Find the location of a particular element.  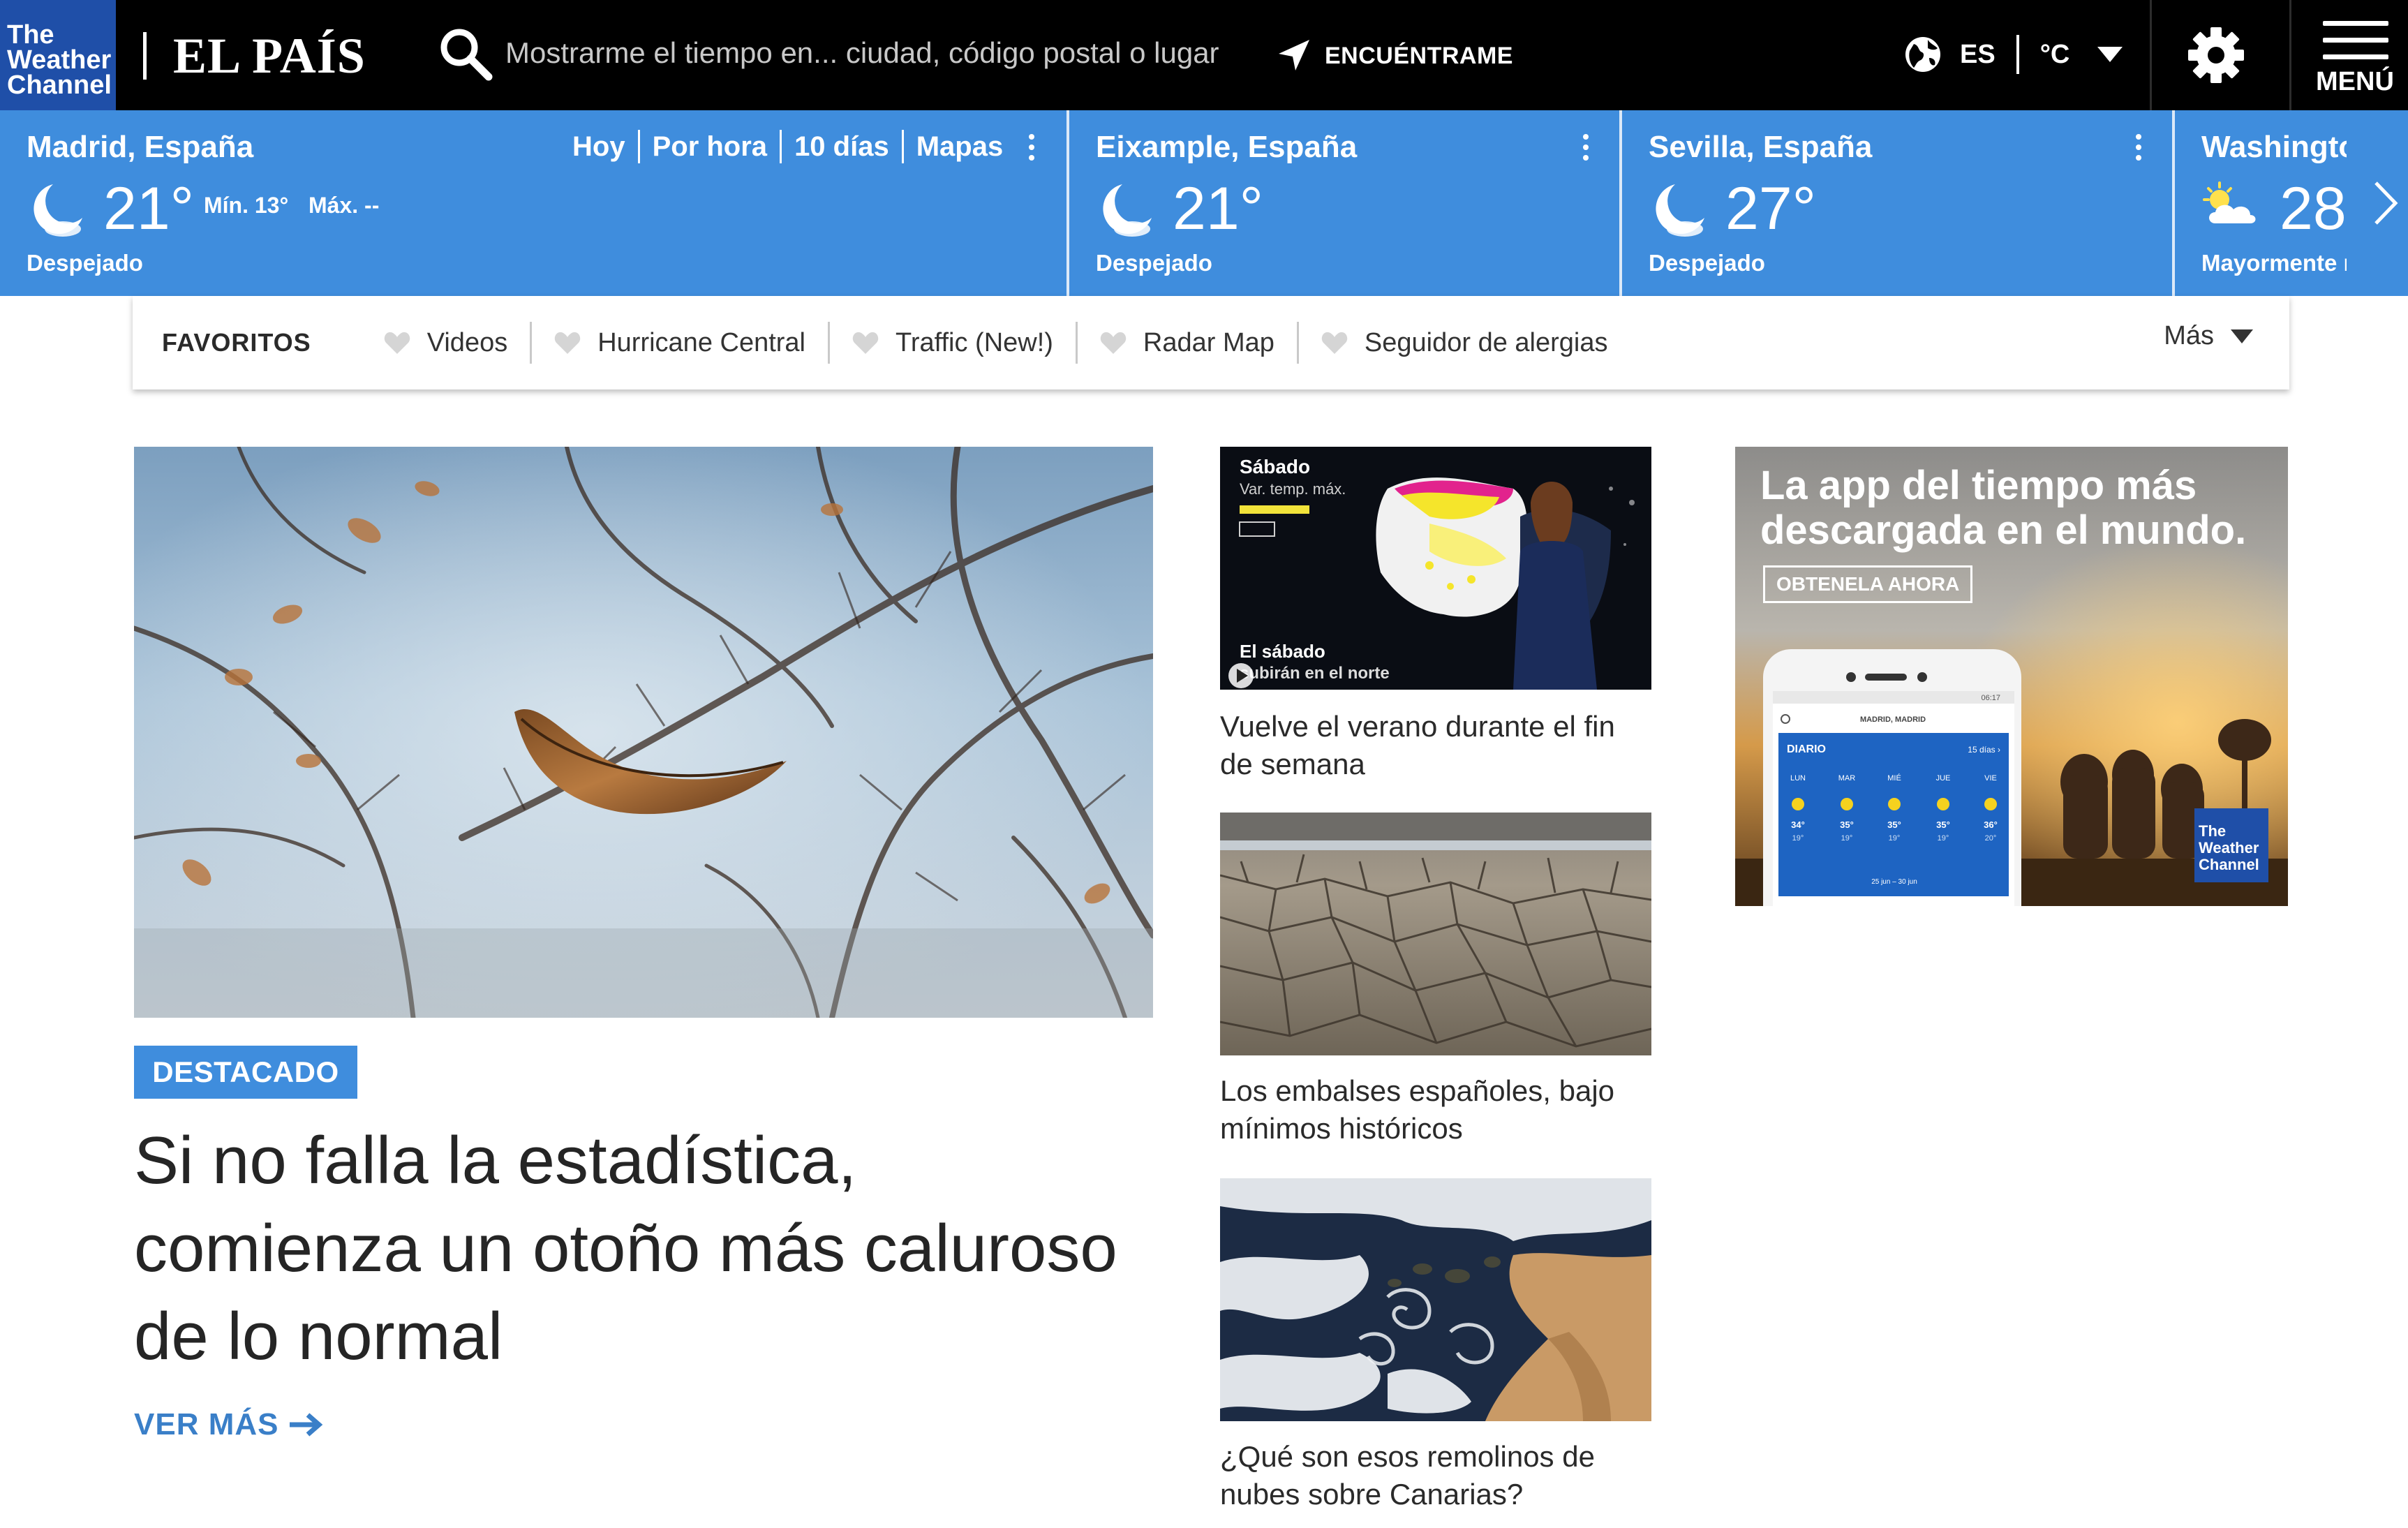

story-title-line: de semana is located at coordinates (1293, 764).